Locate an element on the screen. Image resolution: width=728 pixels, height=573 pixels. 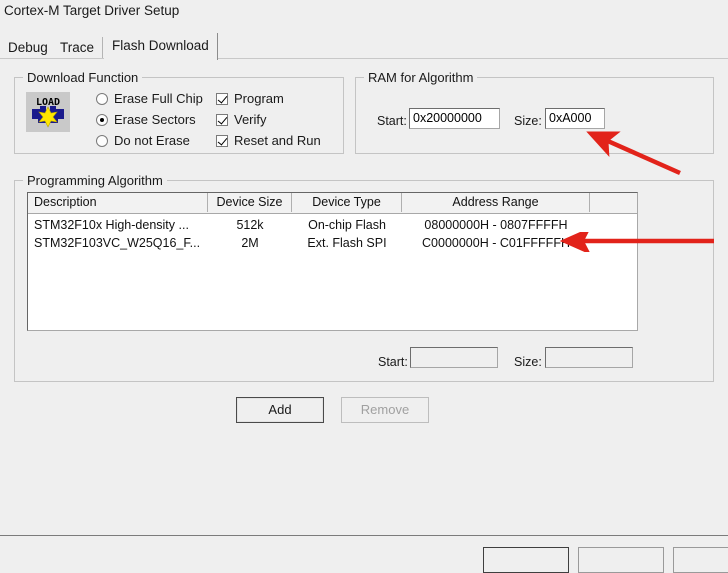
remove-button: Remove is located at coordinates (385, 410).